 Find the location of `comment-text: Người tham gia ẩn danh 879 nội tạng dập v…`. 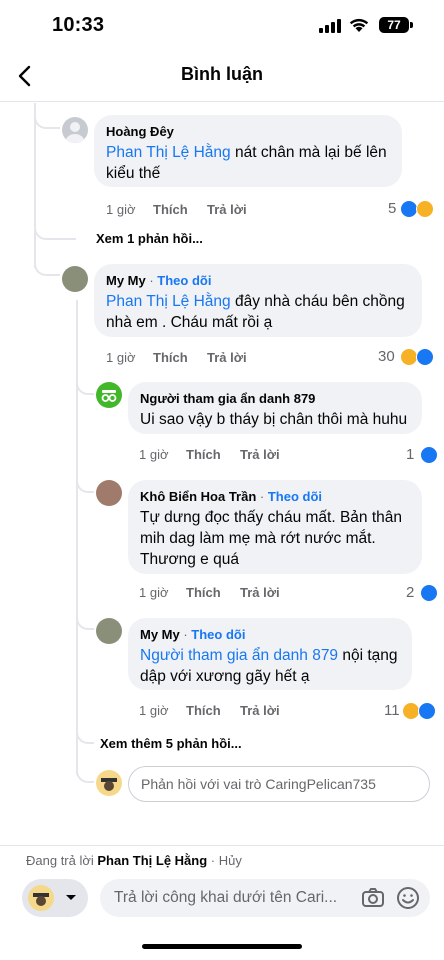

comment-text: Người tham gia ẩn danh 879 nội tạng dập v… is located at coordinates (270, 666).